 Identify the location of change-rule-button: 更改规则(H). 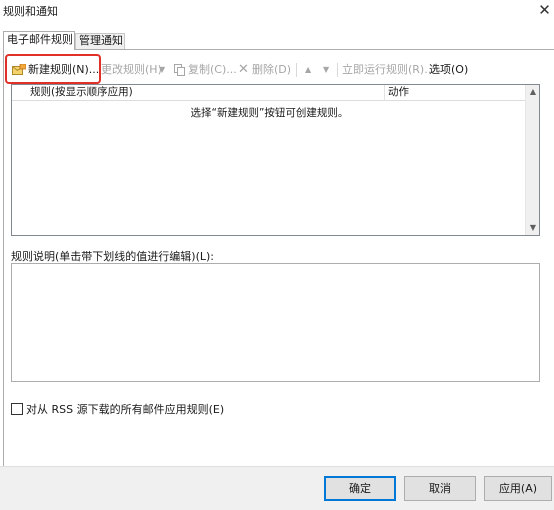
(131, 70).